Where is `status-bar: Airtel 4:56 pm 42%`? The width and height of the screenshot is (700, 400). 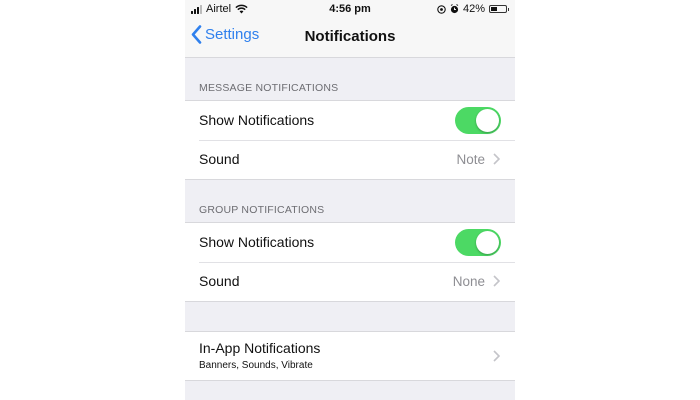 status-bar: Airtel 4:56 pm 42% is located at coordinates (350, 9).